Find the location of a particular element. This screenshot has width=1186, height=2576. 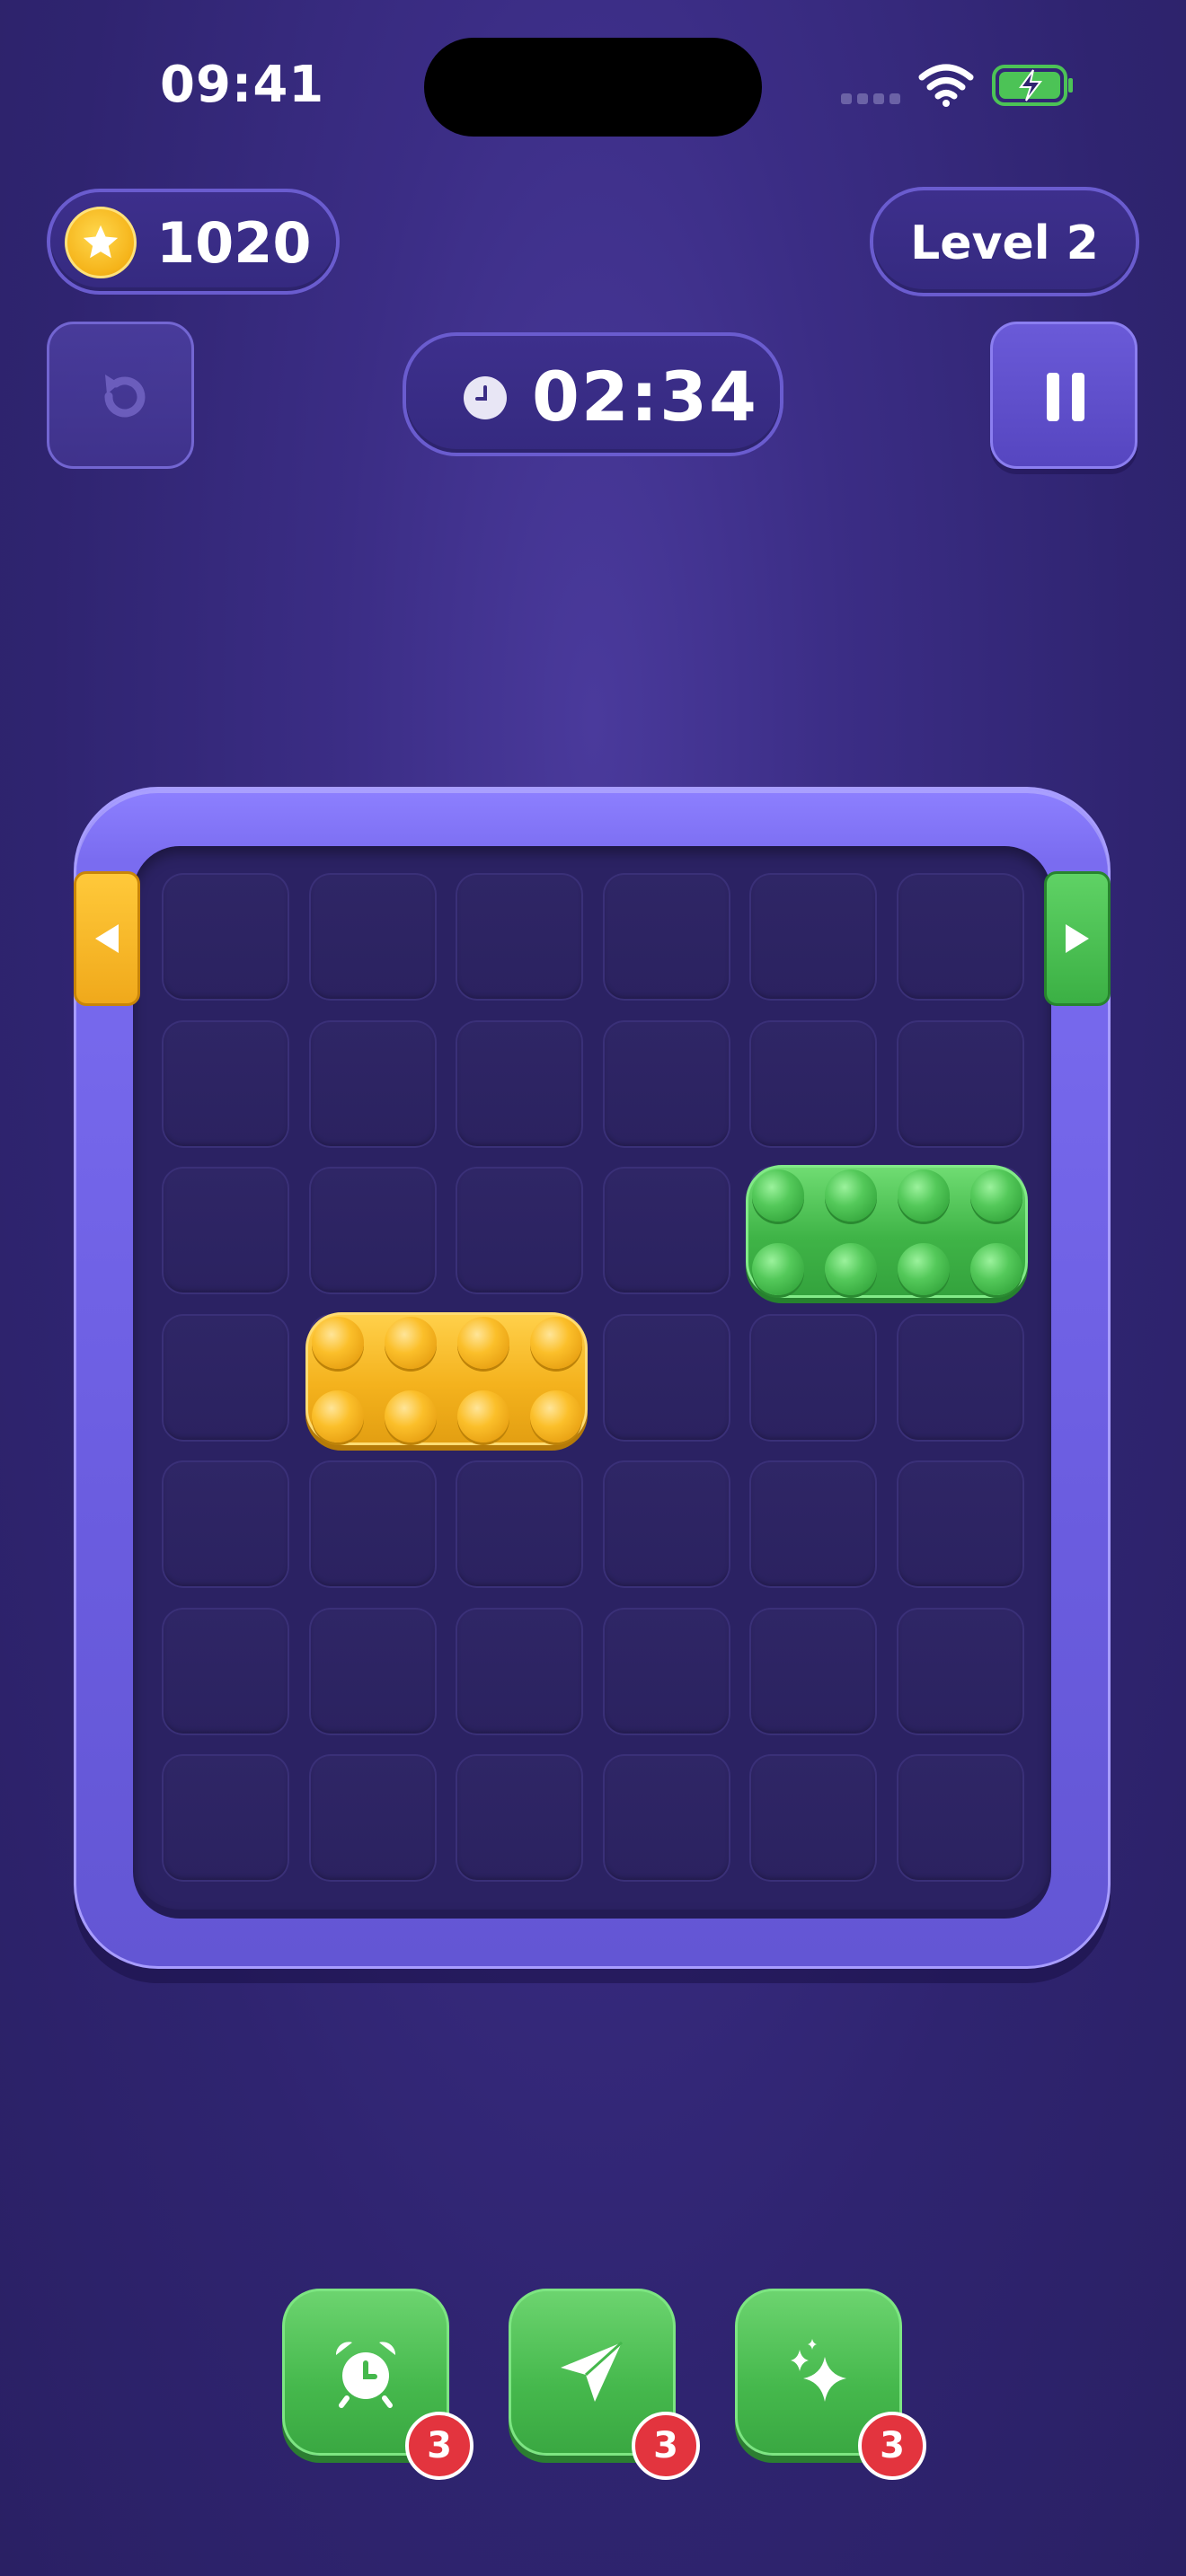

yellow-exit-gate is located at coordinates (107, 938).